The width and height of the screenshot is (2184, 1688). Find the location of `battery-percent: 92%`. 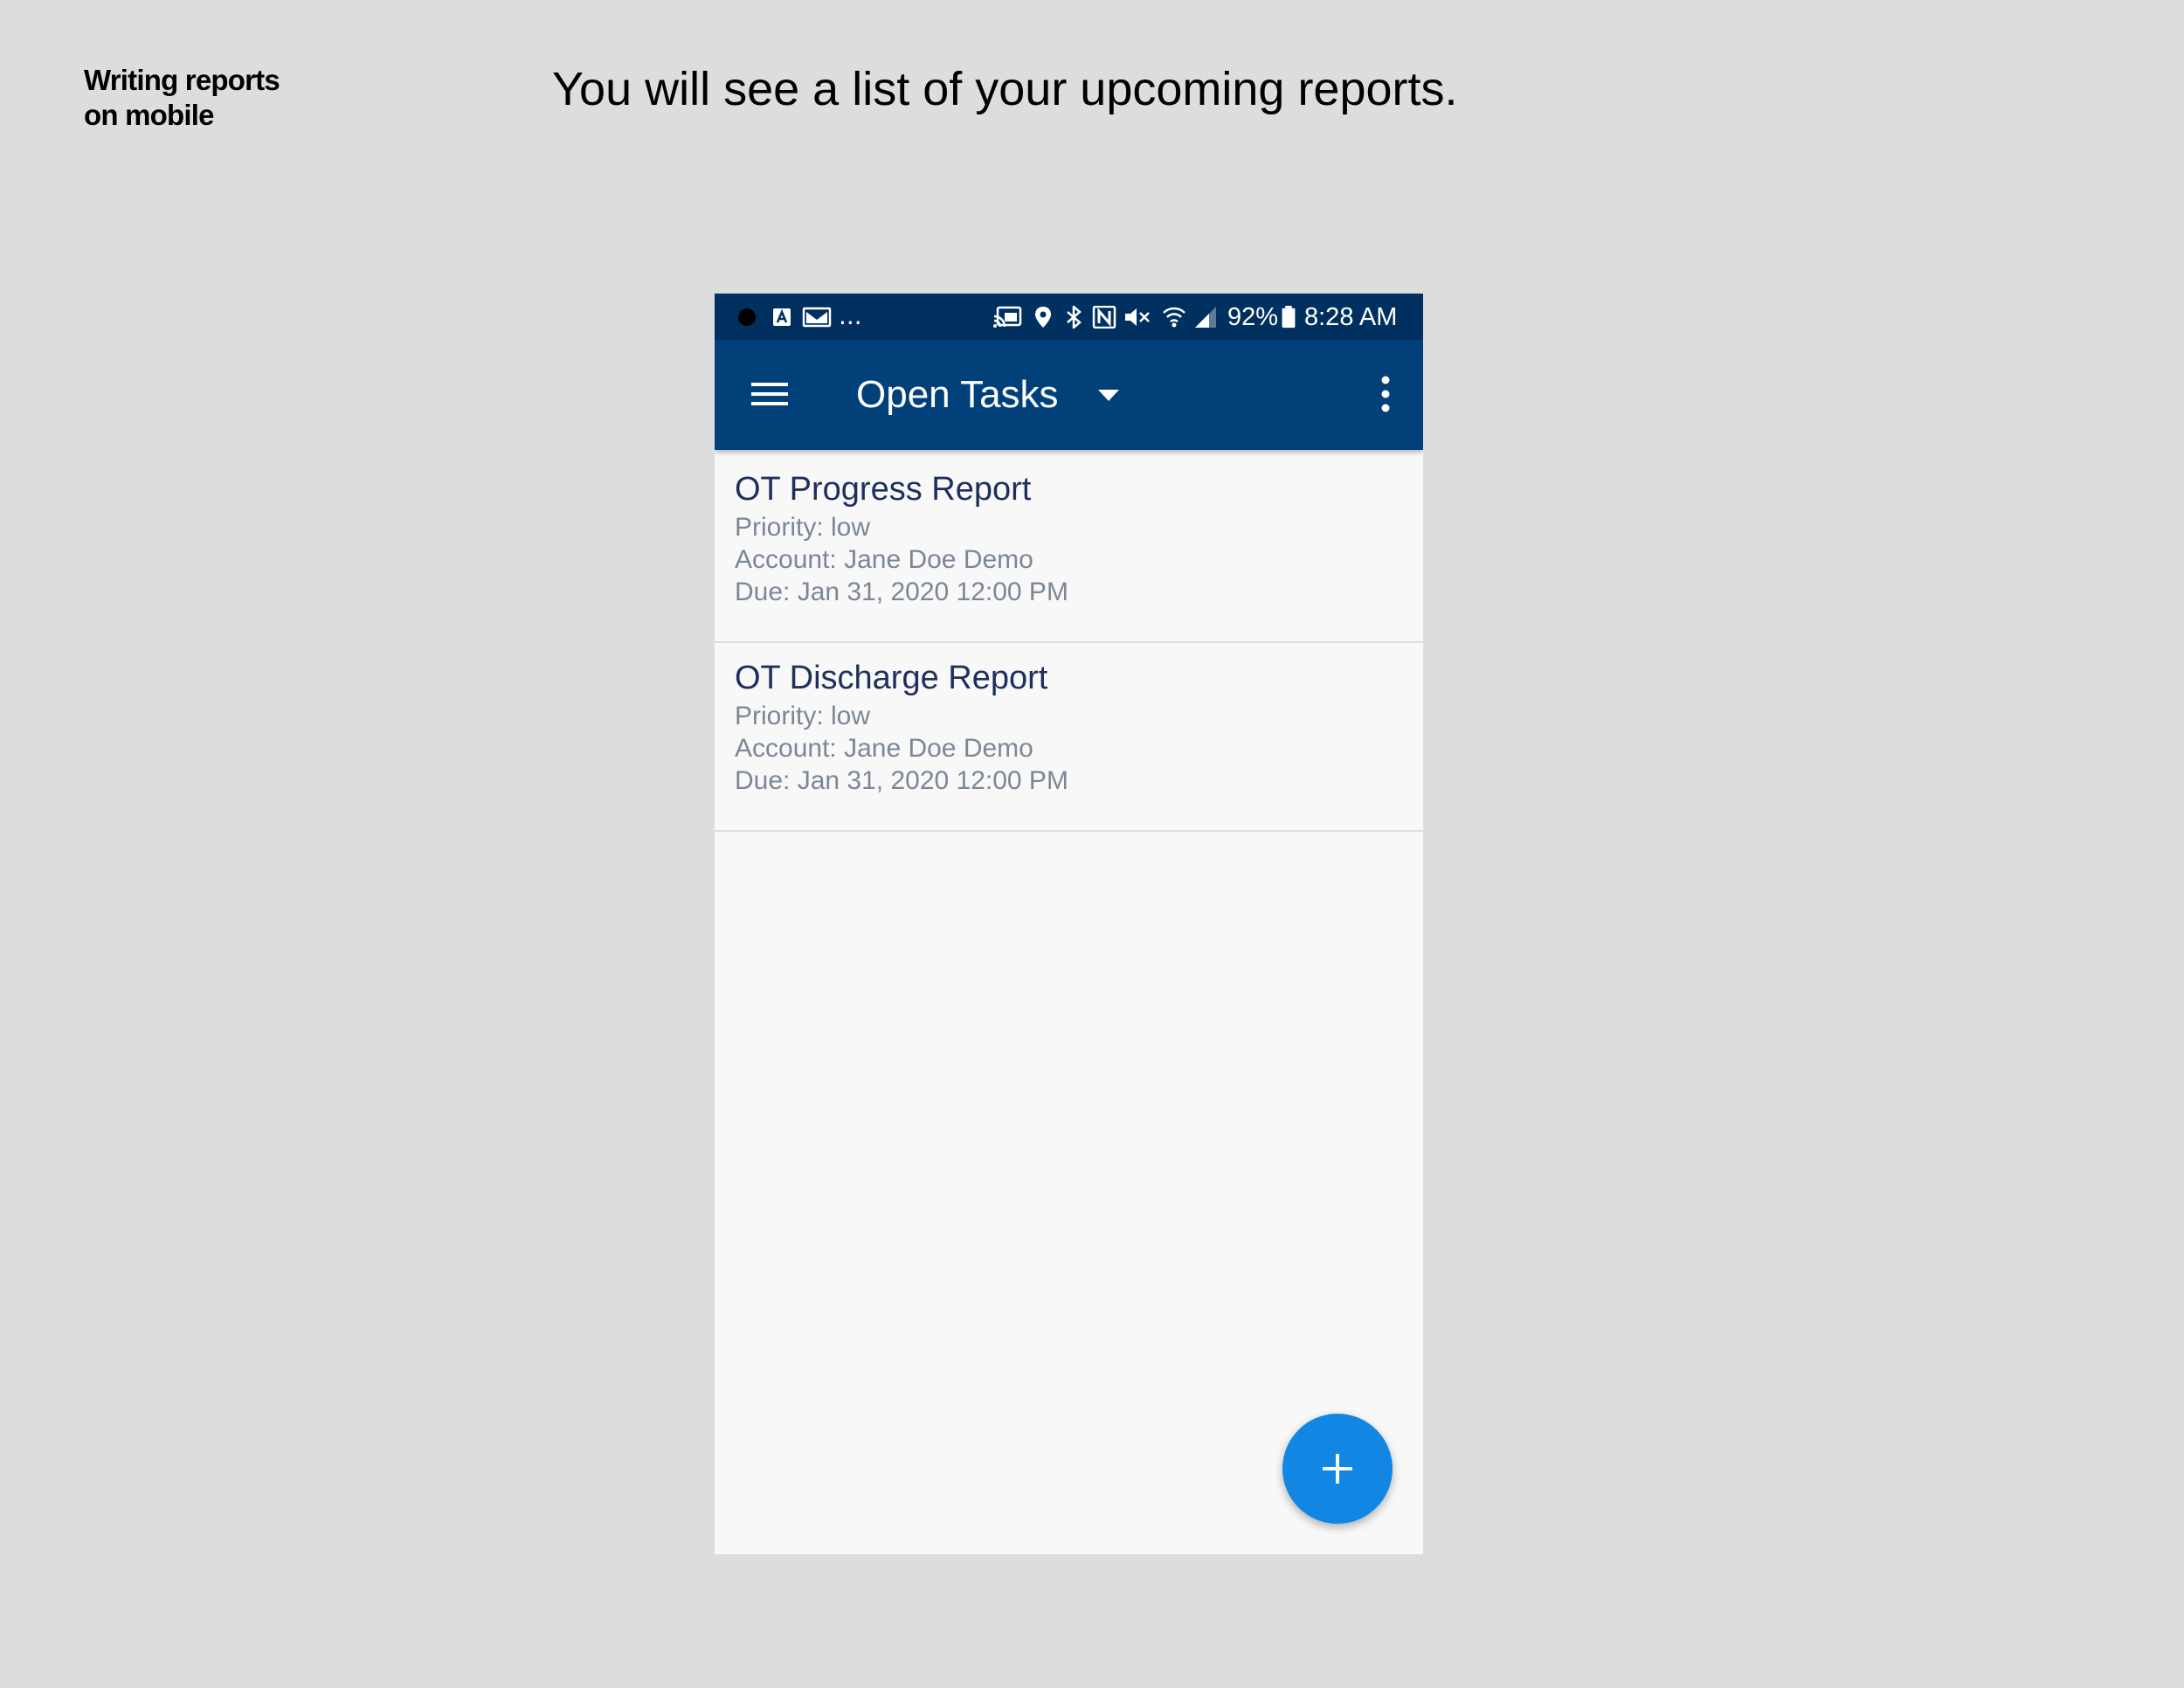

battery-percent: 92% is located at coordinates (1253, 317).